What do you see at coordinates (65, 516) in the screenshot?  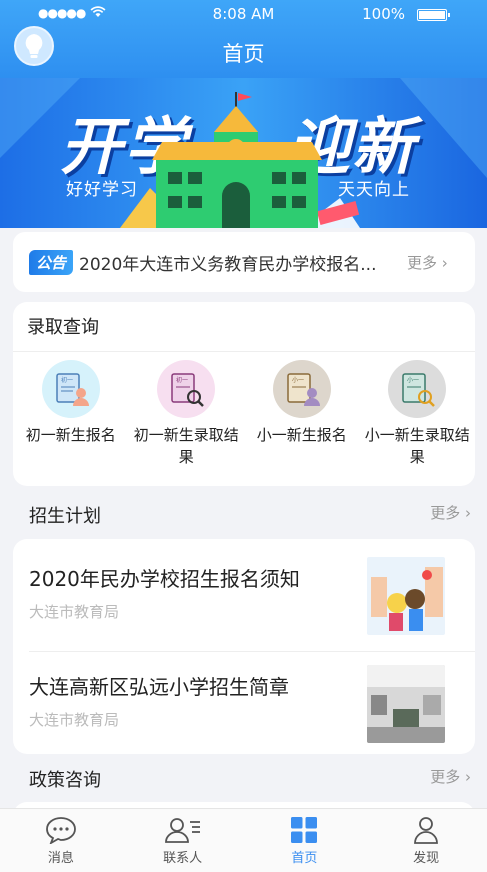 I see `plan-section-title: 招生计划` at bounding box center [65, 516].